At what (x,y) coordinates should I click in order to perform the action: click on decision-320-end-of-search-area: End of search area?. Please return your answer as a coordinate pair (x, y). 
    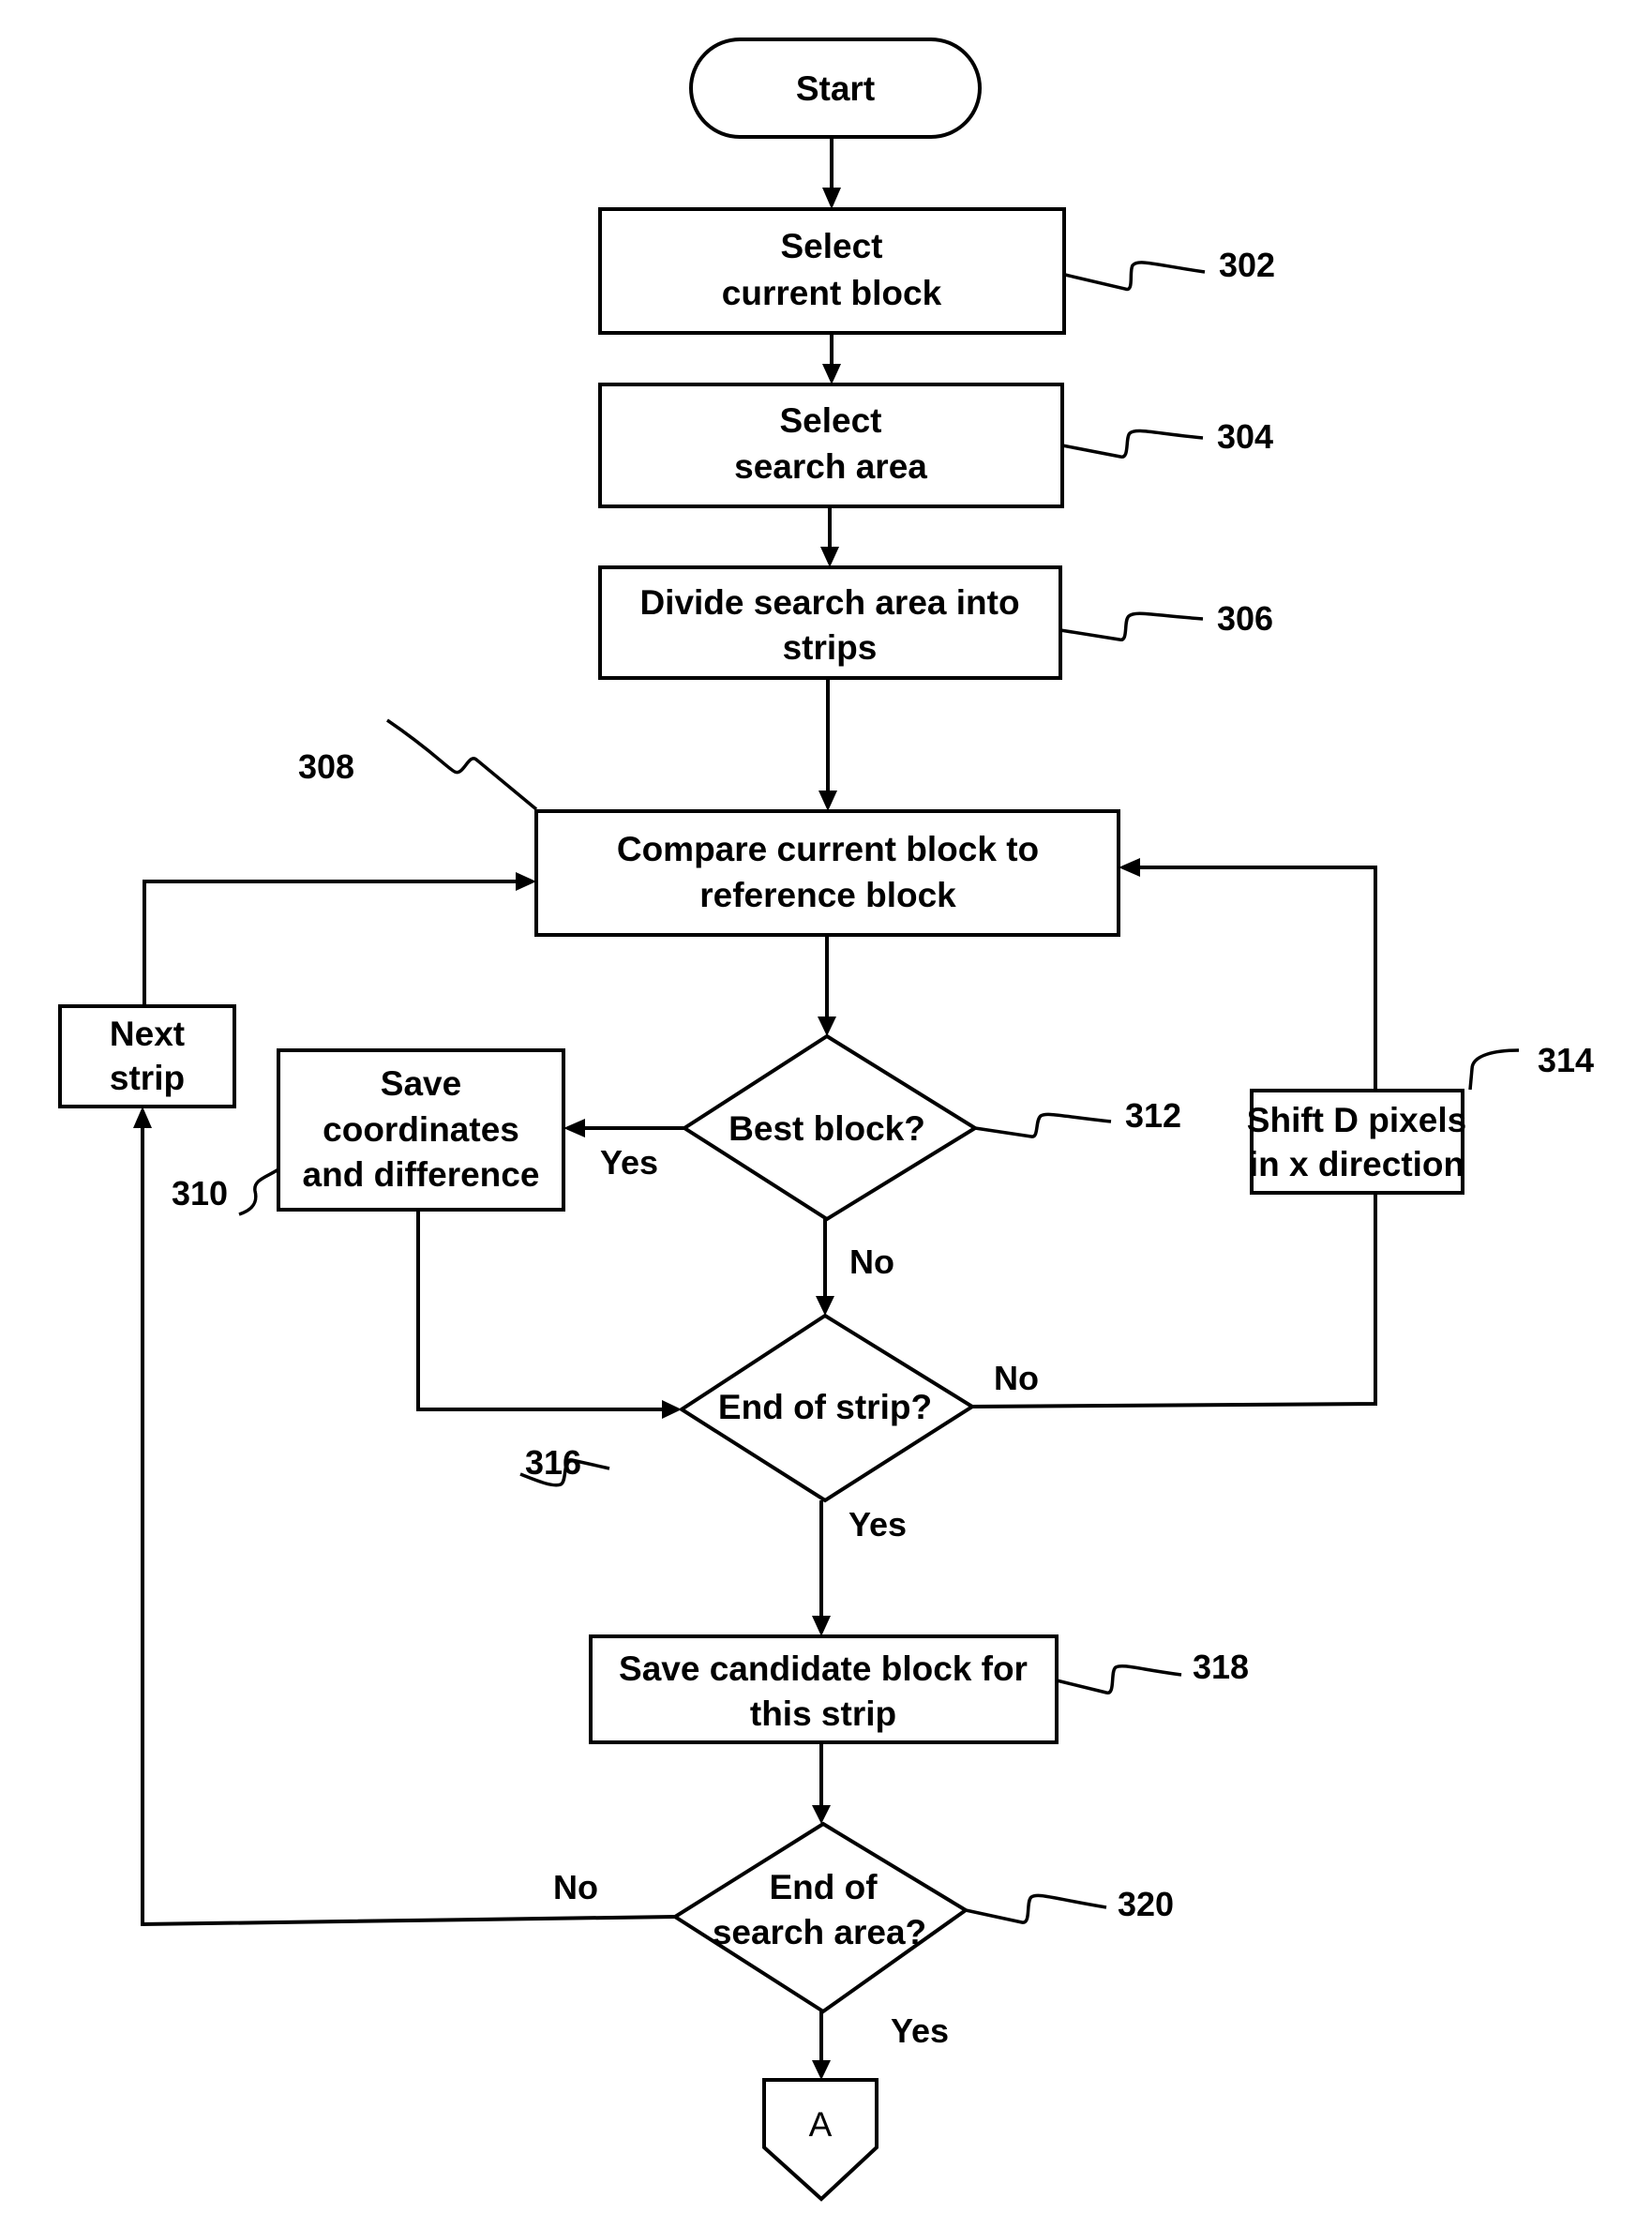
    Looking at the image, I should click on (820, 1917).